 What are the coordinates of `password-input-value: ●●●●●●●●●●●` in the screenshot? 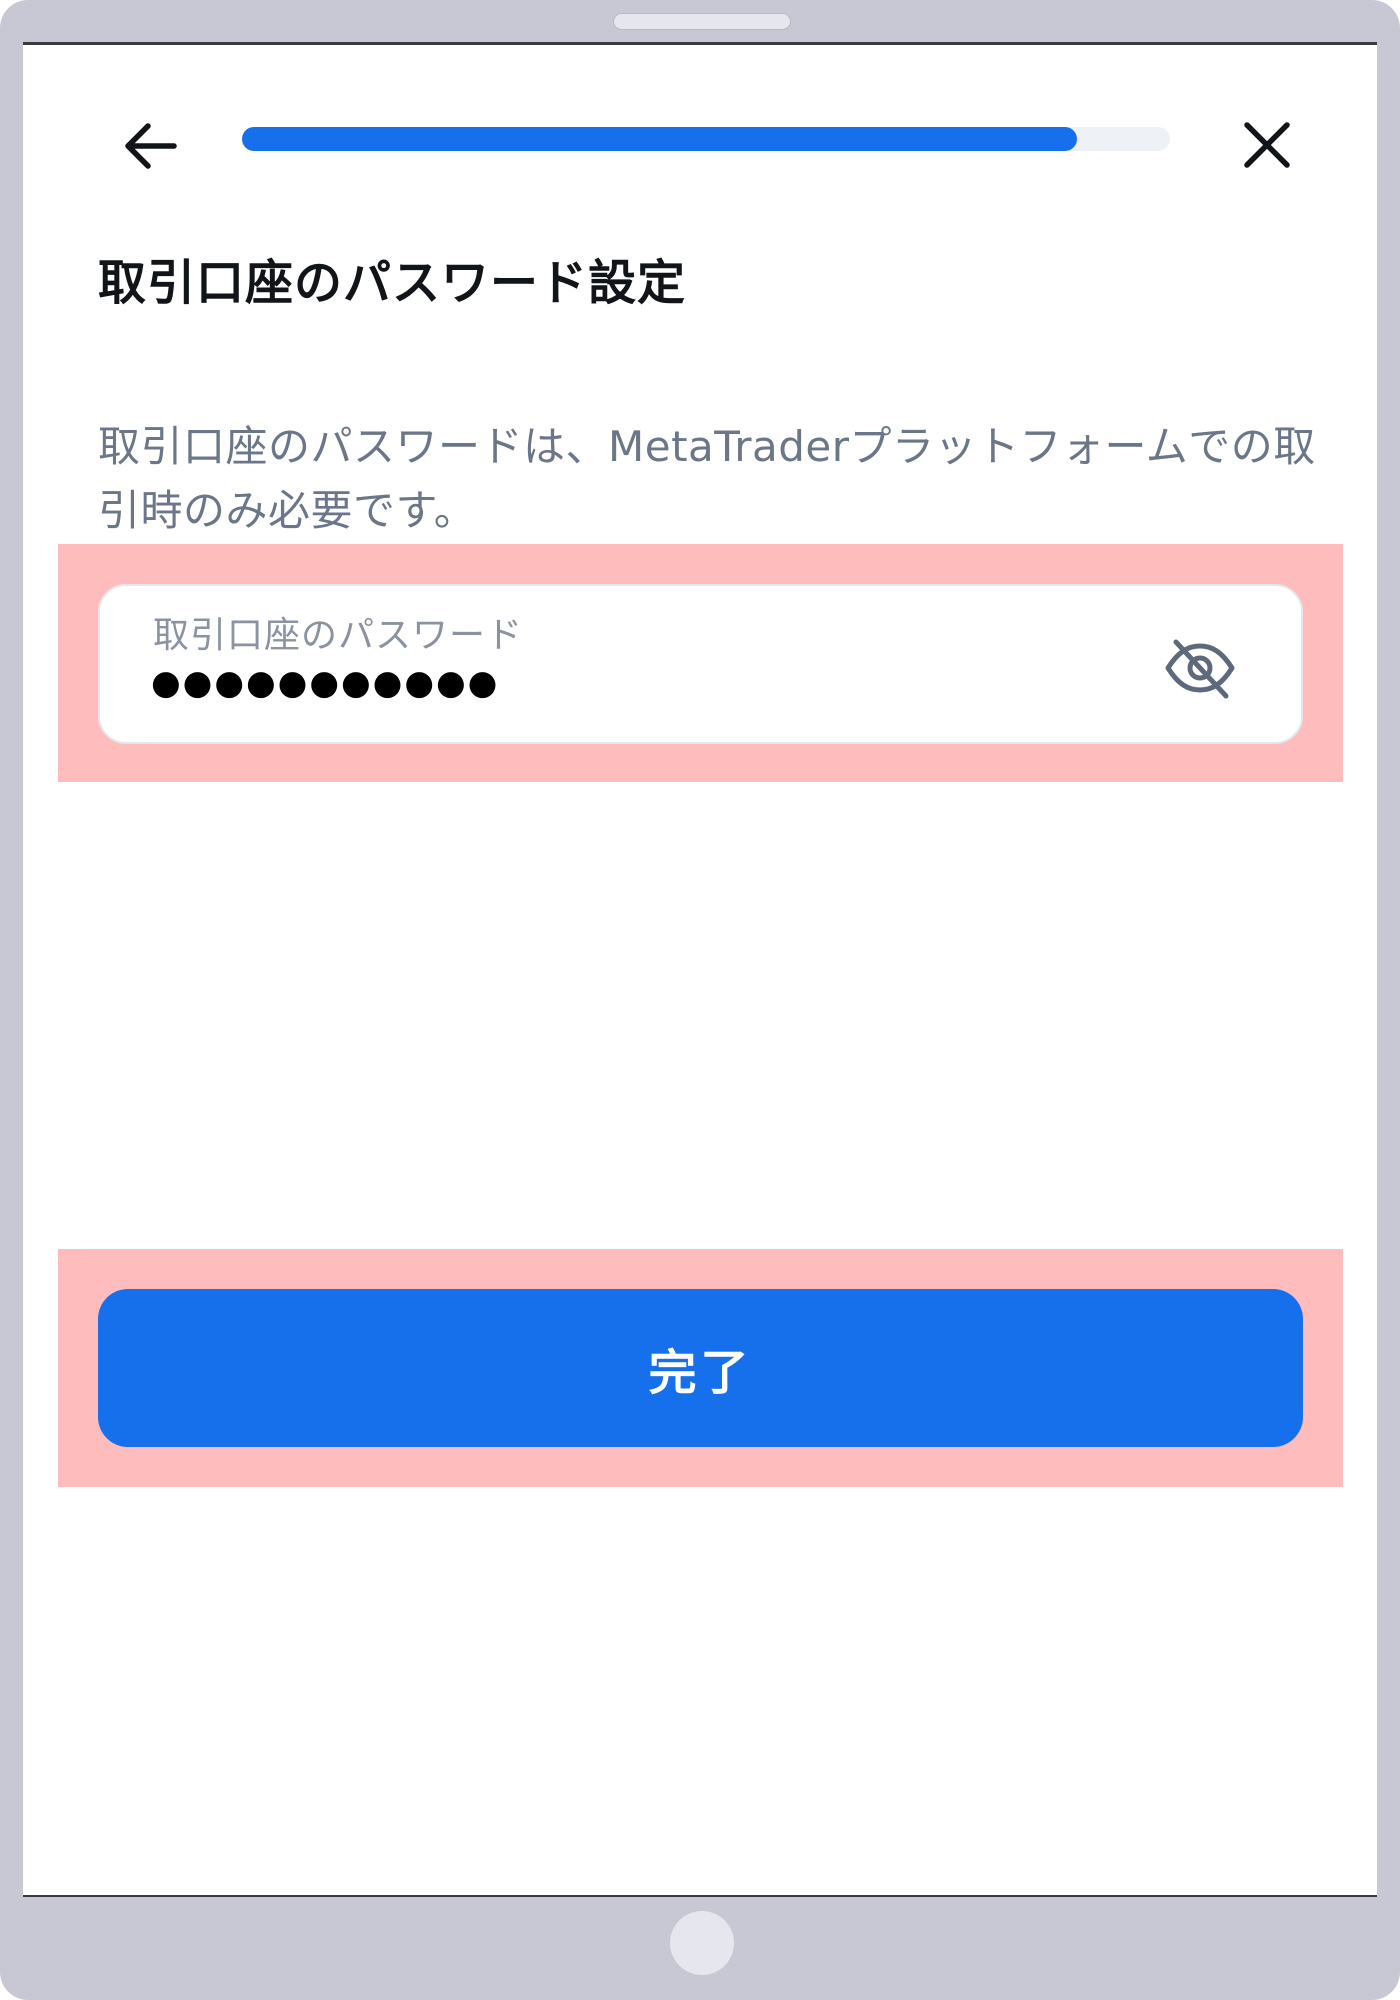 It's located at (325, 683).